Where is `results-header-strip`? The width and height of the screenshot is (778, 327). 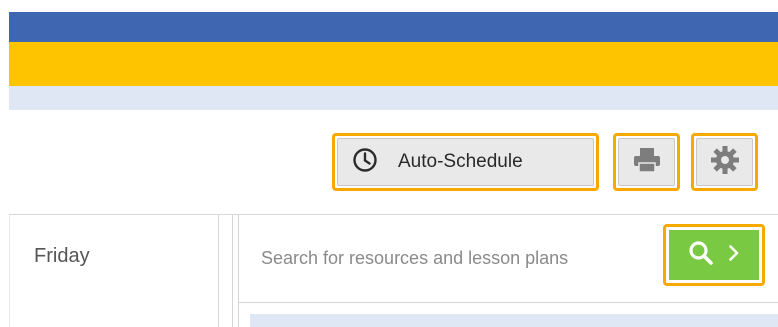
results-header-strip is located at coordinates (514, 320).